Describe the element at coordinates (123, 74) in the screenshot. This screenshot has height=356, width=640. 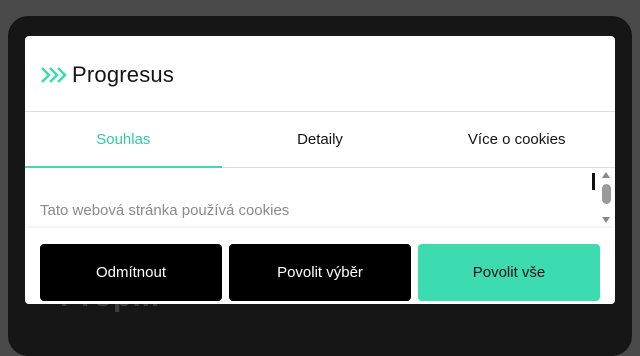
I see `logo-text: Progresus` at that location.